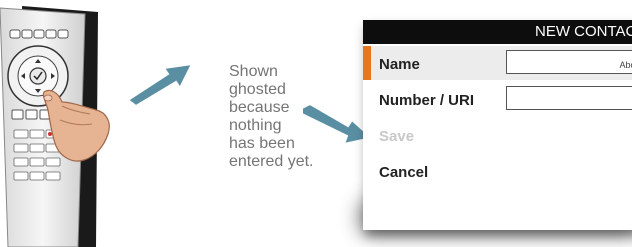  I want to click on dialog-title: NEW CONTACT, so click(497, 32).